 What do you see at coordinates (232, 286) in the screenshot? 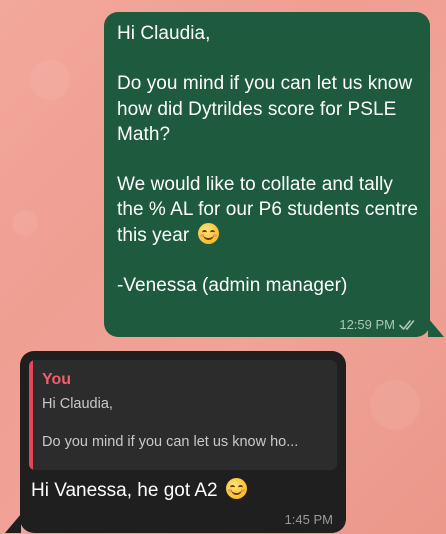
I see `outgoing-message-signature: -Venessa (admin manager)` at bounding box center [232, 286].